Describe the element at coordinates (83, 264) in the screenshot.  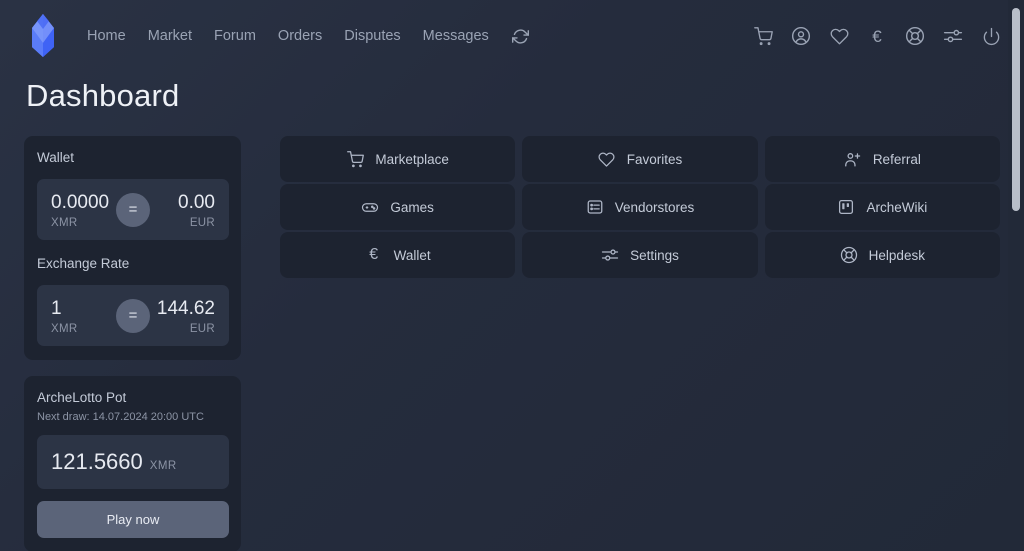
I see `exchange-rate-title: Exchange Rate` at that location.